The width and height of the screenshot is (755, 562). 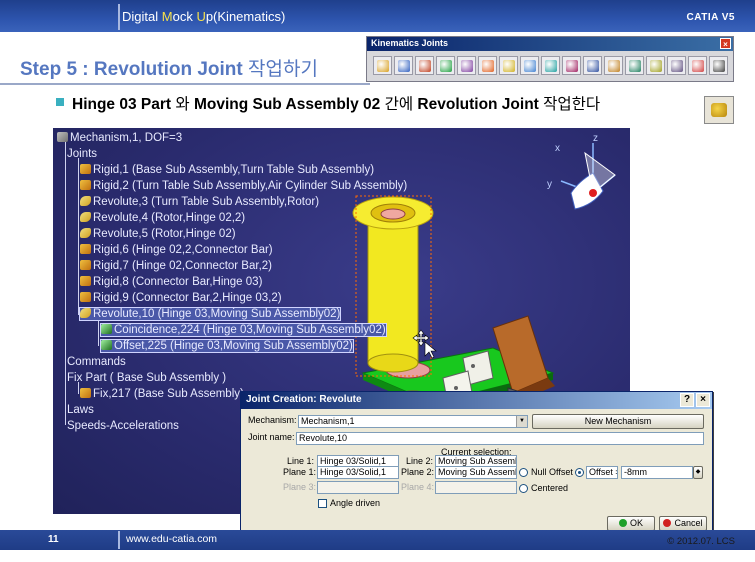 What do you see at coordinates (521, 421) in the screenshot?
I see `chevron-down-icon: ▼` at bounding box center [521, 421].